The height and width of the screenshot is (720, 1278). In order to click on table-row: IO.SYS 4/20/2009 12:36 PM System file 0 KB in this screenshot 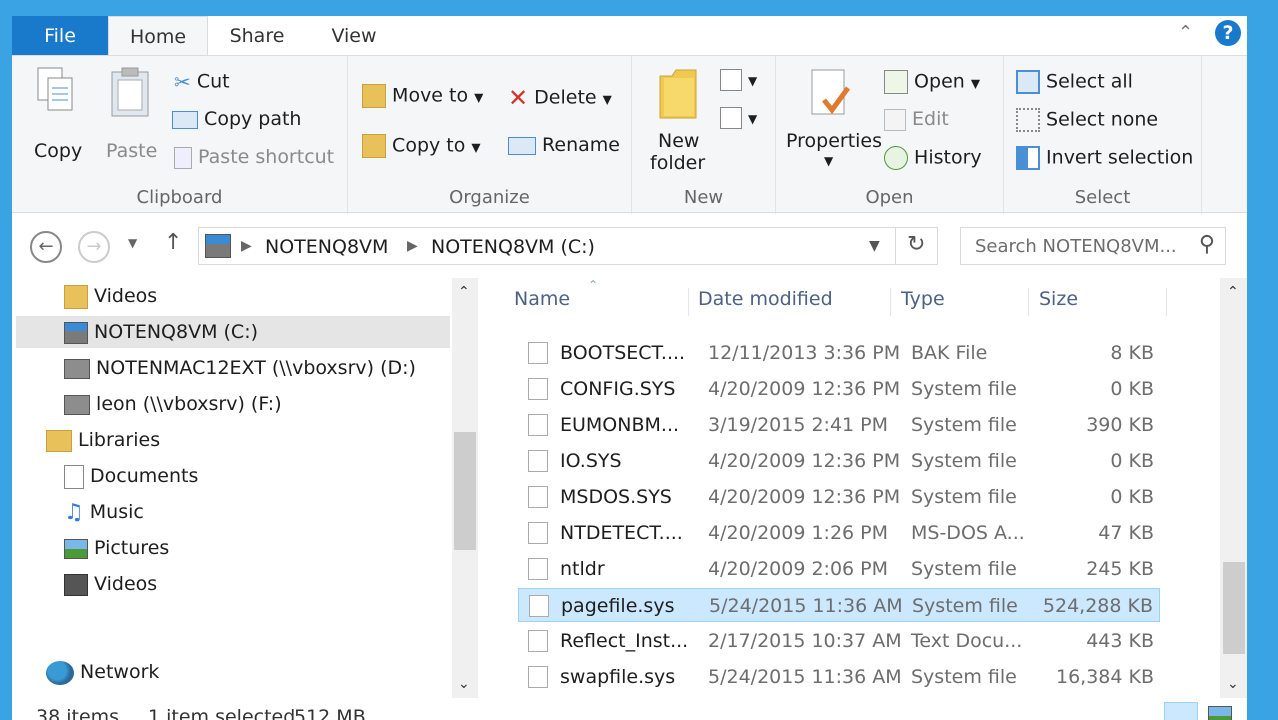, I will do `click(839, 461)`.